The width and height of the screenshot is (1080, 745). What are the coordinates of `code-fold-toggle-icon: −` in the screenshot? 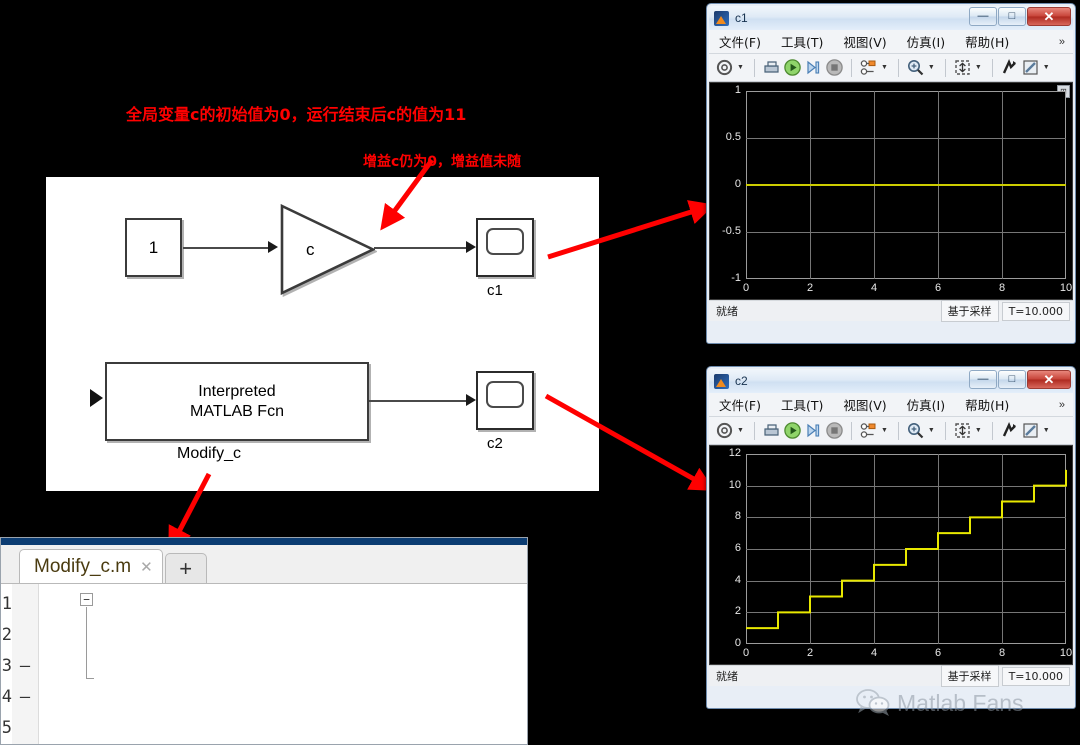 It's located at (86, 599).